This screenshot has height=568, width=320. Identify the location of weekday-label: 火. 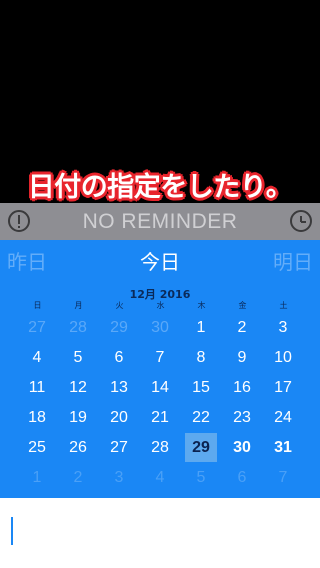
(119, 305).